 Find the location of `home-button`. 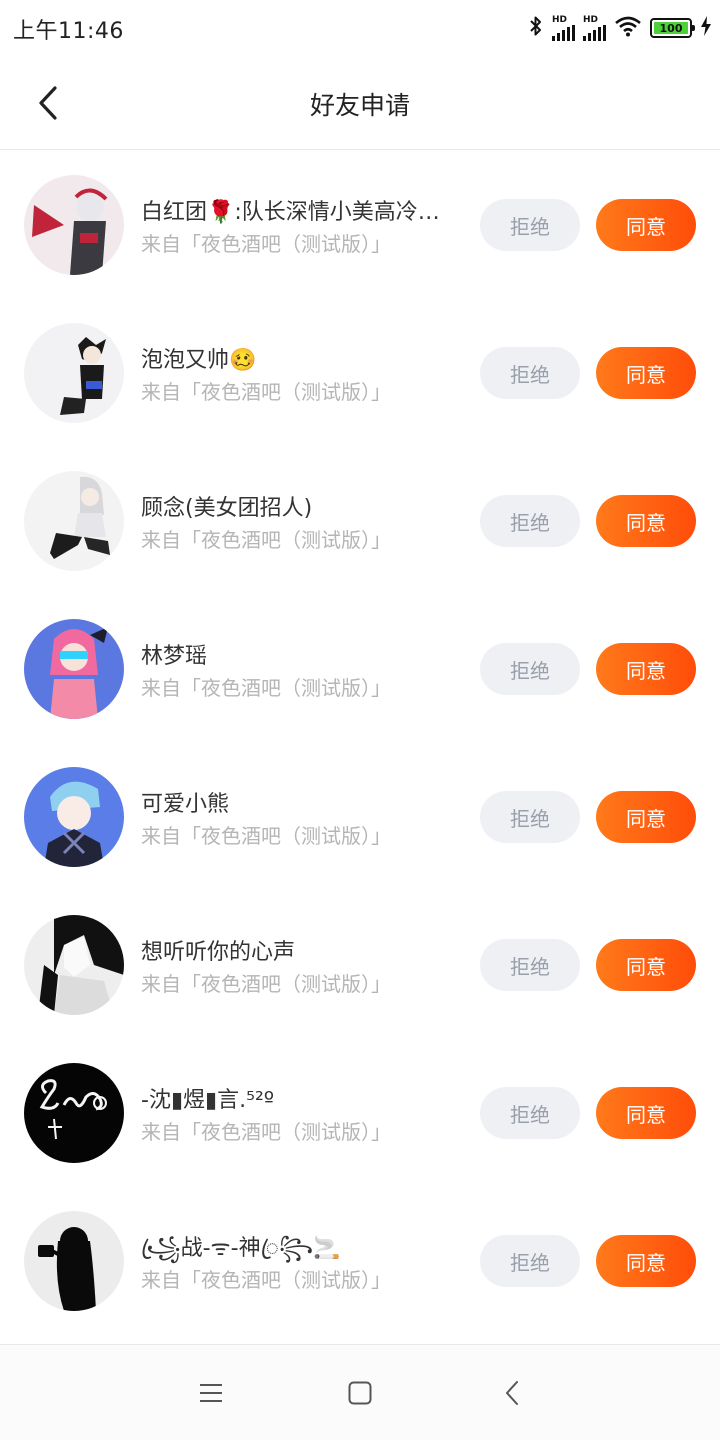

home-button is located at coordinates (360, 1393).